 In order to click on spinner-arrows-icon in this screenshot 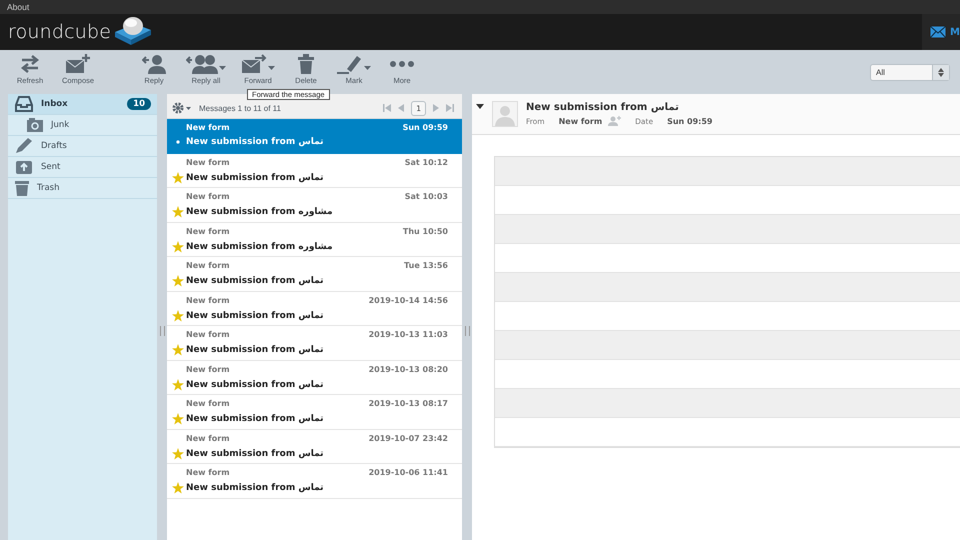, I will do `click(941, 72)`.